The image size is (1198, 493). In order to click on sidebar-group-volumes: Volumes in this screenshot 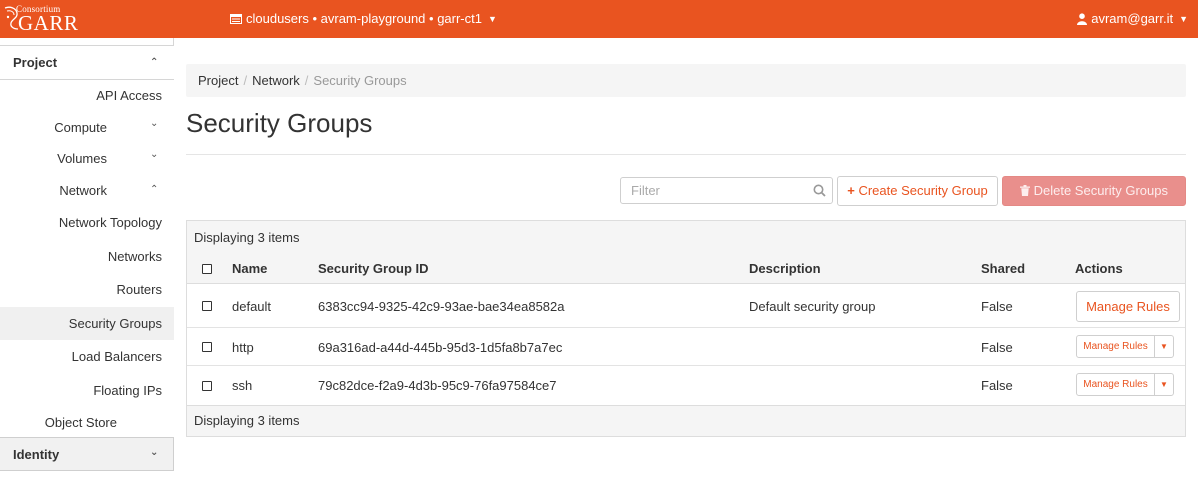, I will do `click(80, 158)`.